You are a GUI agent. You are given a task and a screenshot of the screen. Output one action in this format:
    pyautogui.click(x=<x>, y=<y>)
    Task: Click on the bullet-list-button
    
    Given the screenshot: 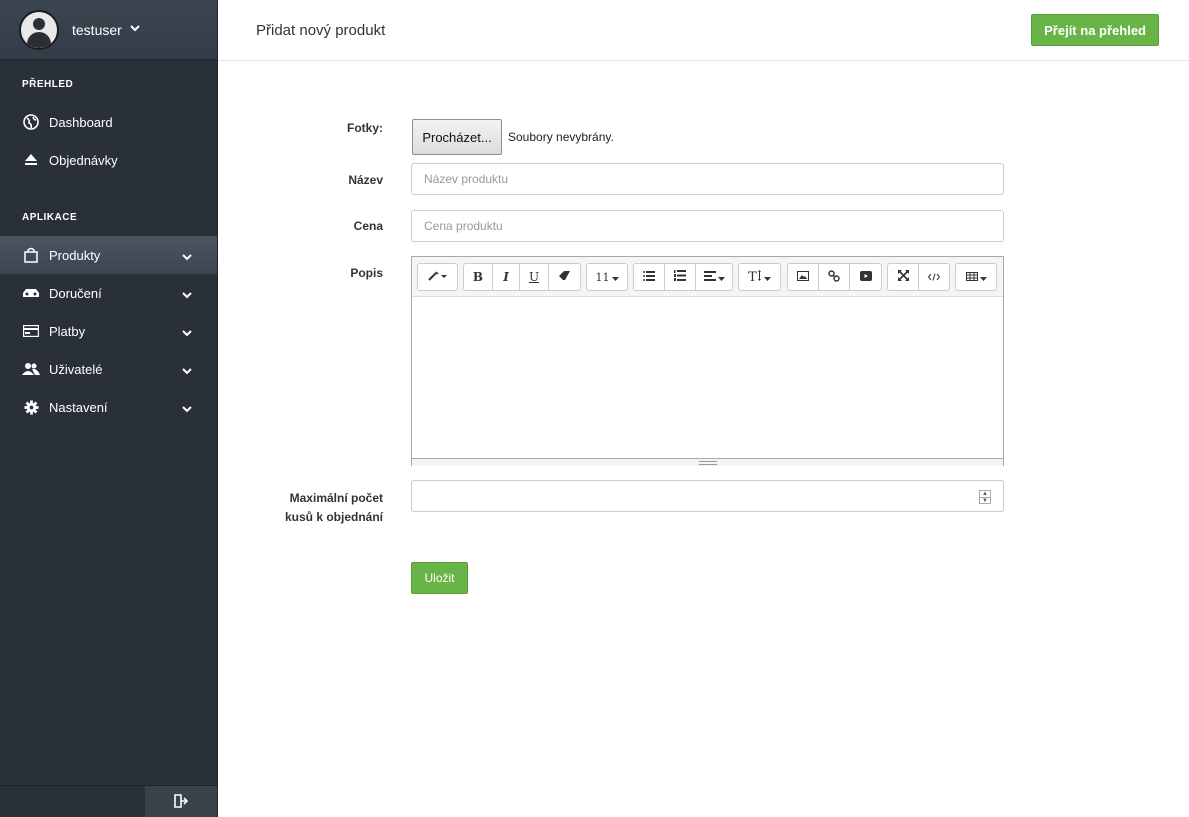 What is the action you would take?
    pyautogui.click(x=649, y=277)
    